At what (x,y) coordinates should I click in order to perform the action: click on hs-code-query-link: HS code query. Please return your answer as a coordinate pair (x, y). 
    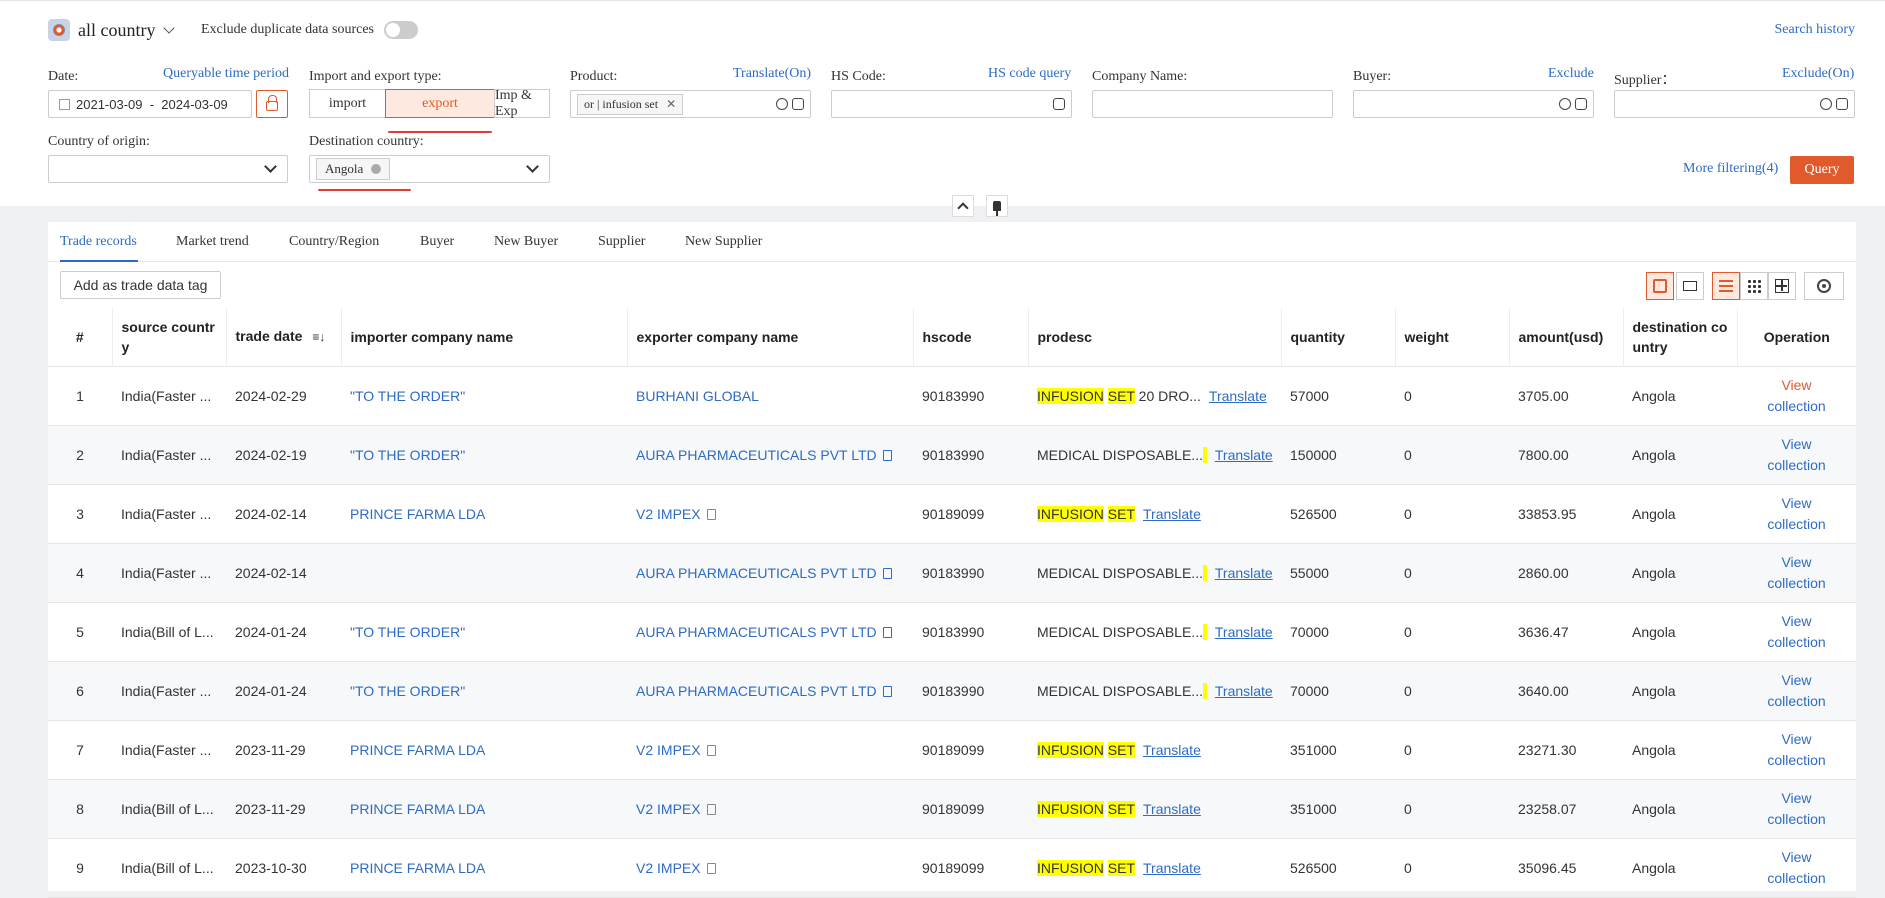
    Looking at the image, I should click on (1029, 74).